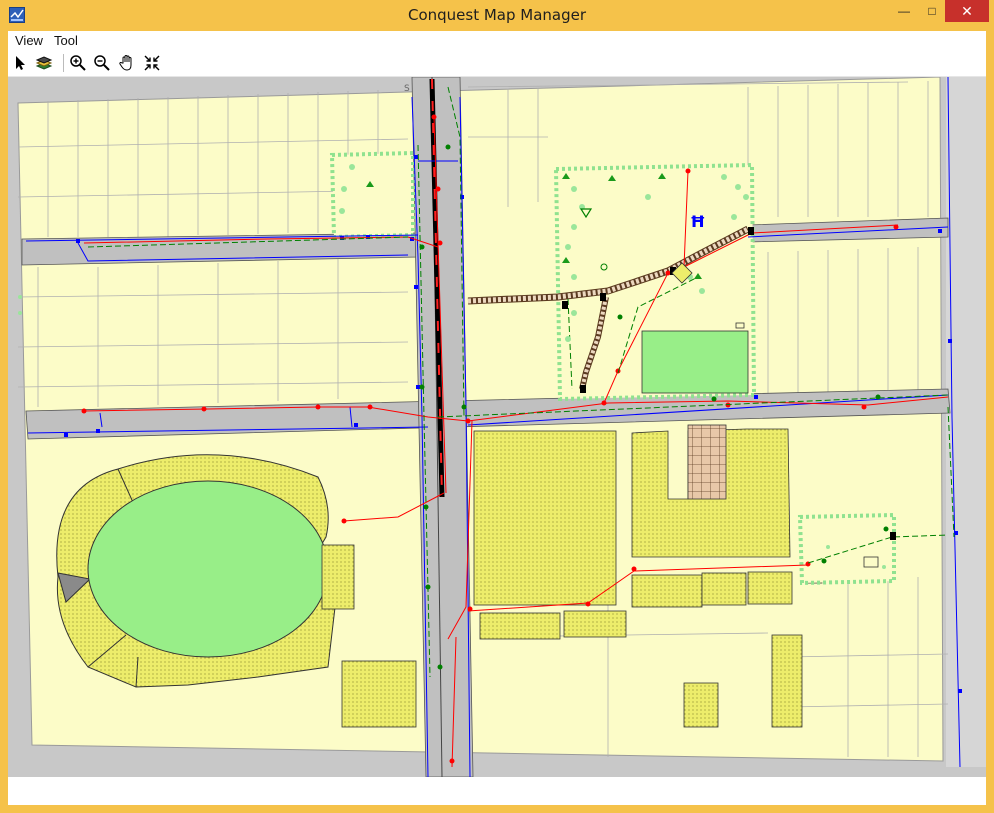  What do you see at coordinates (698, 221) in the screenshot?
I see `picnic-area-icon: Ħ` at bounding box center [698, 221].